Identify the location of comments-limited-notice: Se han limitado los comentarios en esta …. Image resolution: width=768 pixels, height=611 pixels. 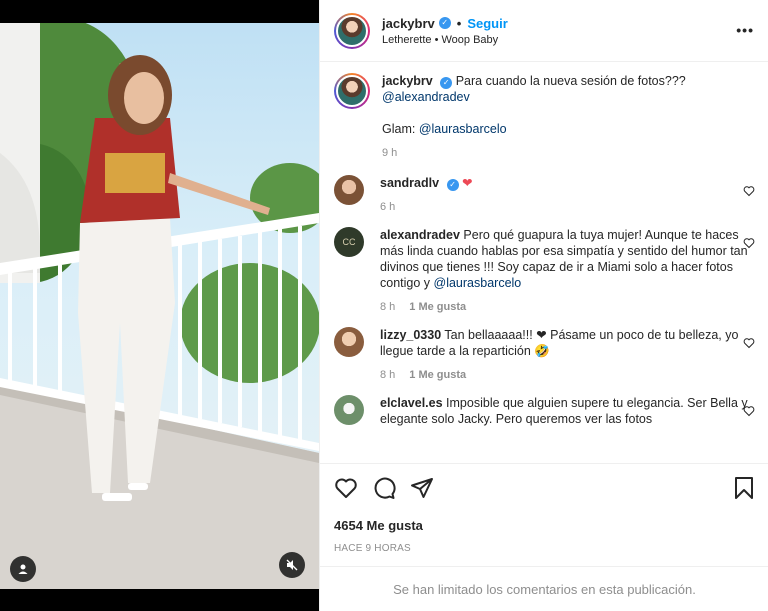
(544, 588).